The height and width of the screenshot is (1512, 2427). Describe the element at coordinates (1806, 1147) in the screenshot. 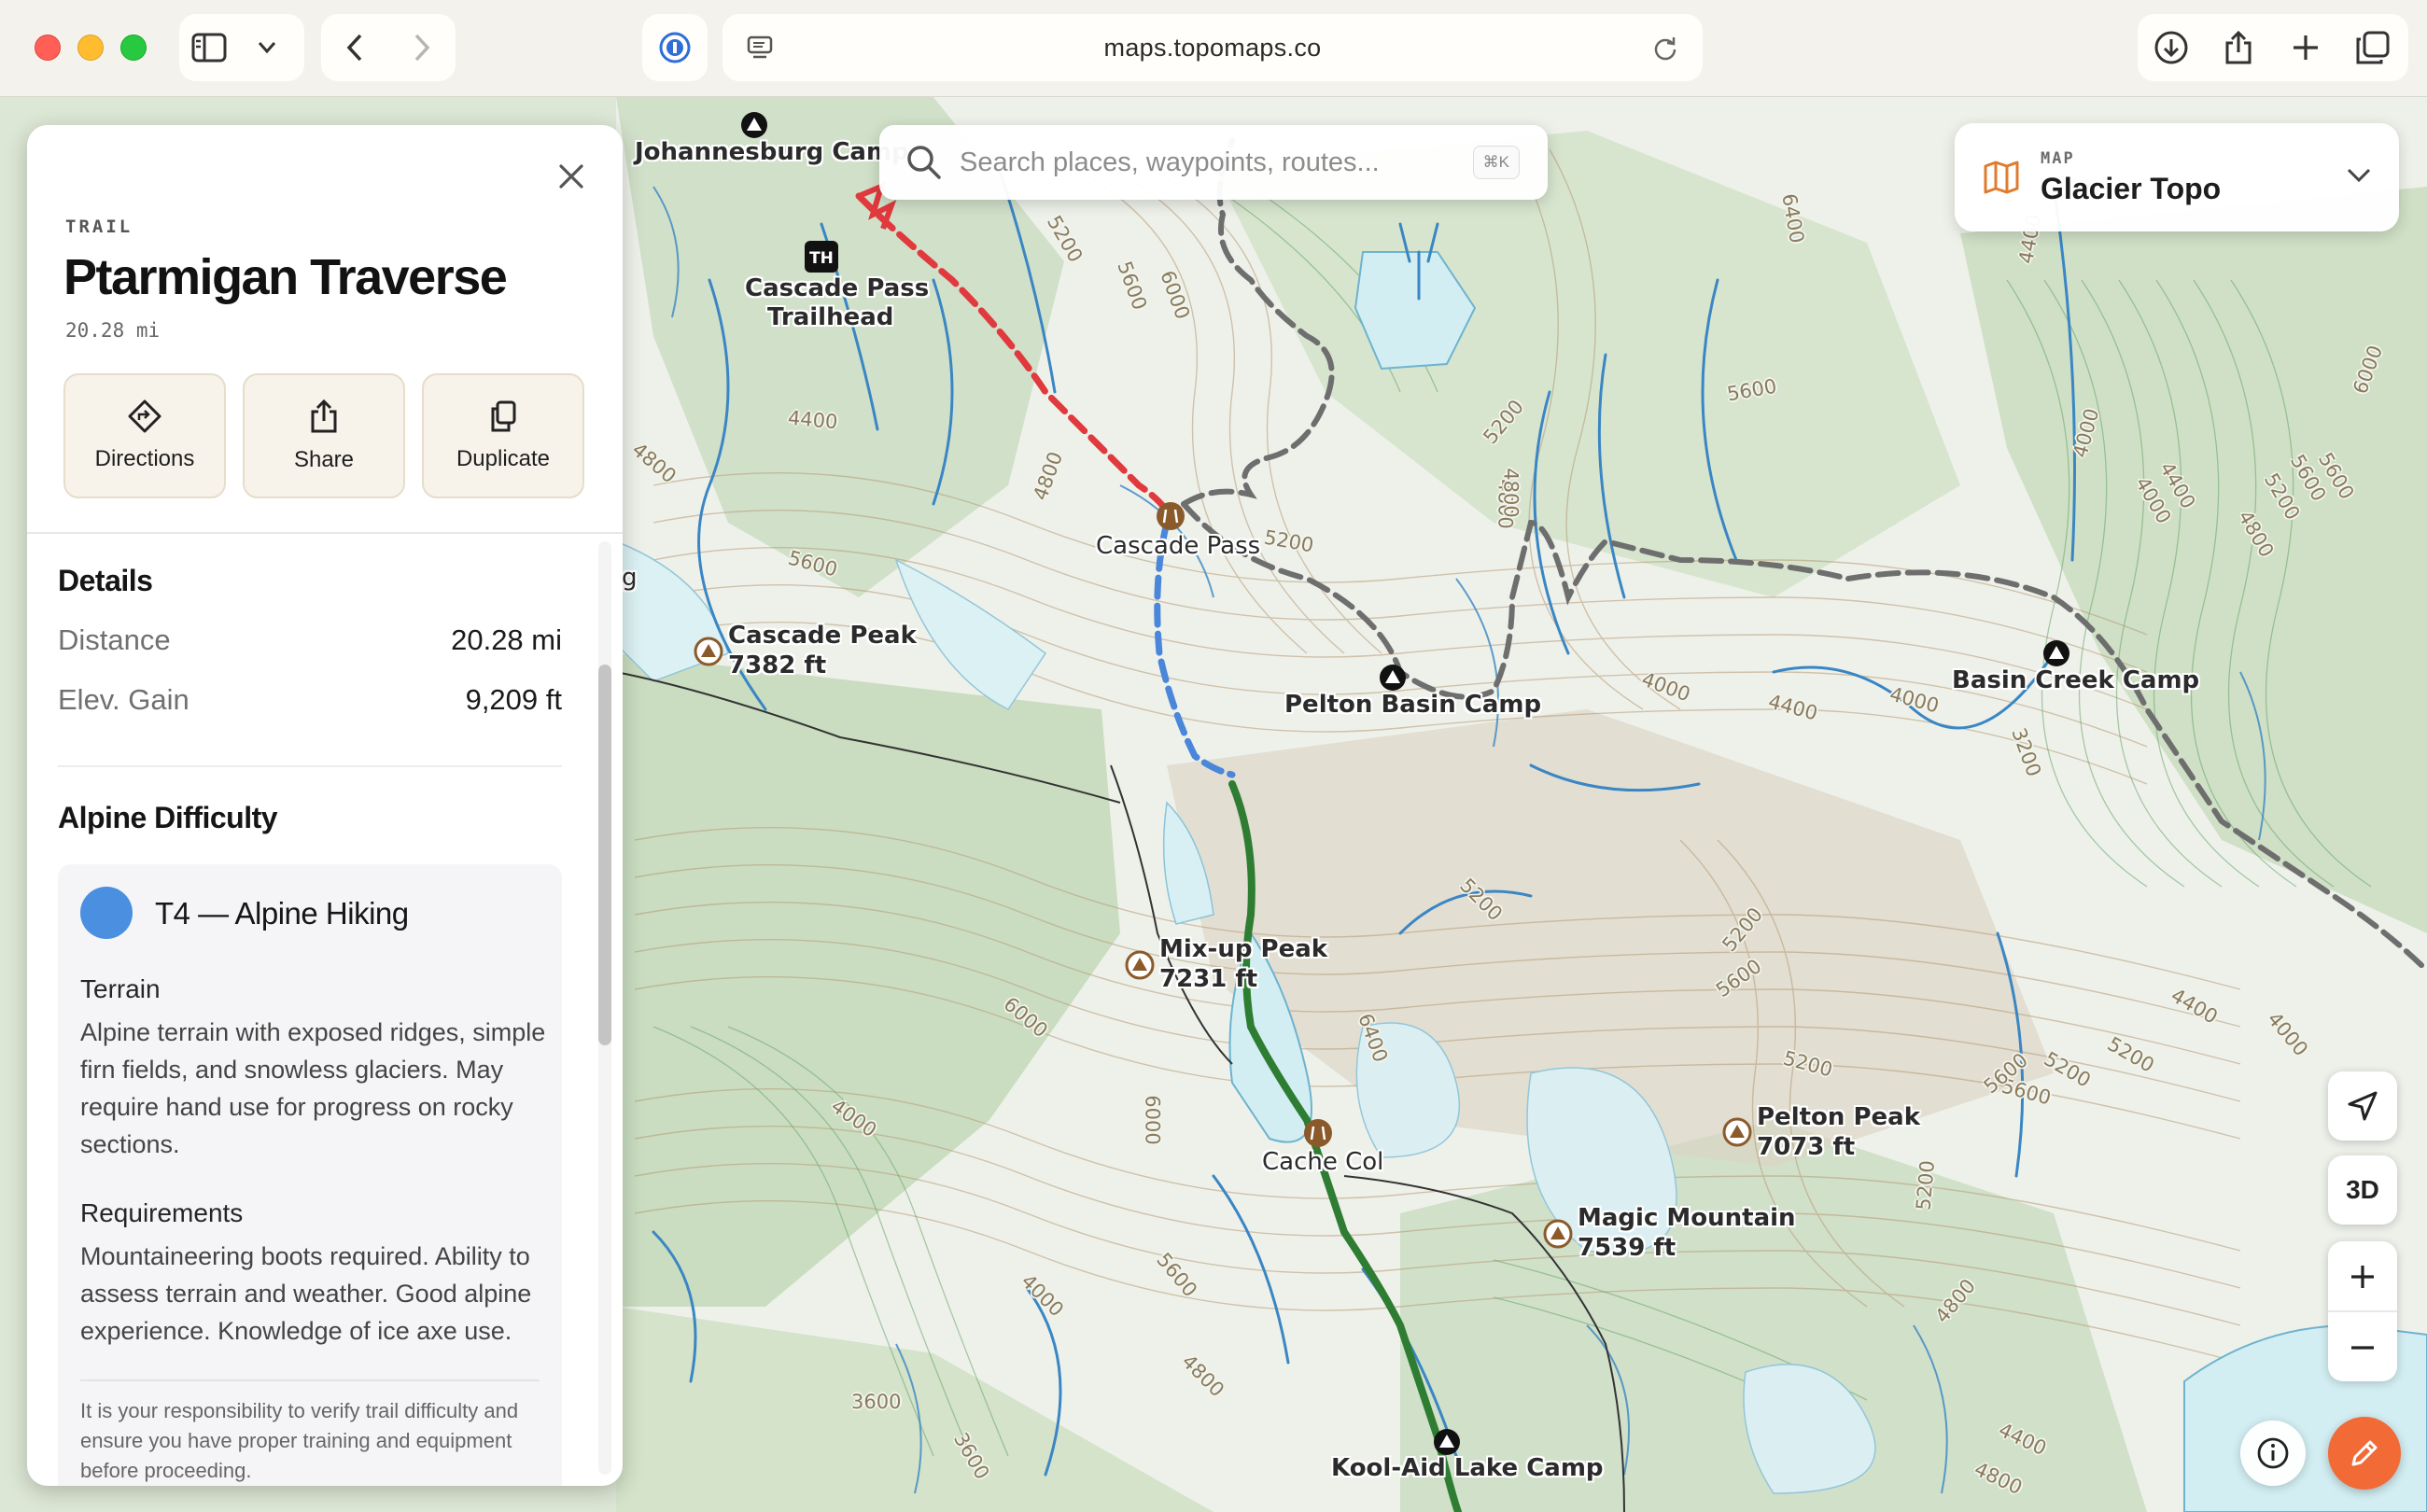

I see `label-pelton-peak-elevation: 7073 ft` at that location.